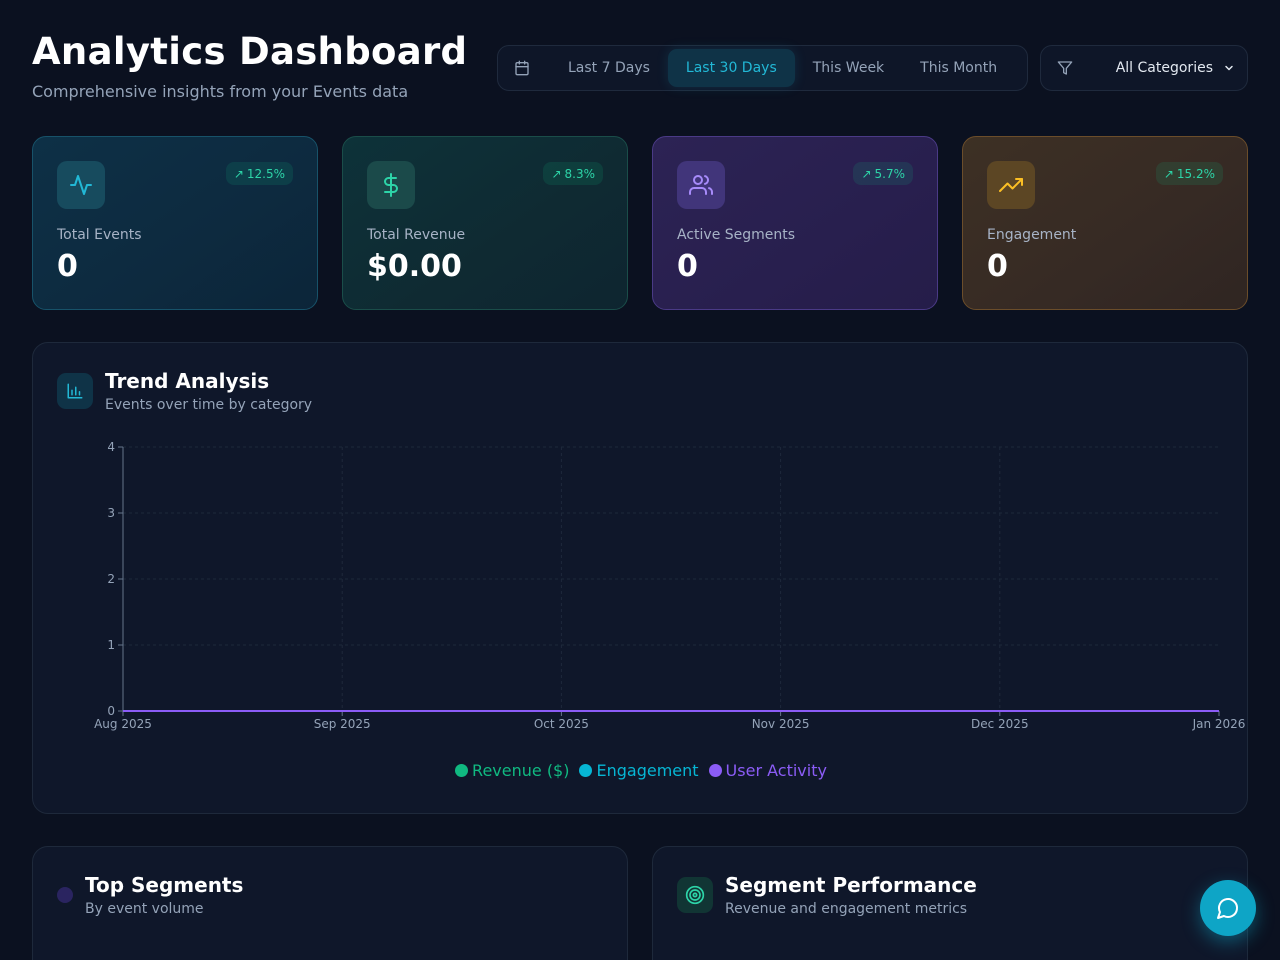 This screenshot has height=960, width=1280. Describe the element at coordinates (1219, 724) in the screenshot. I see `x-tick-label: Jan 2026` at that location.